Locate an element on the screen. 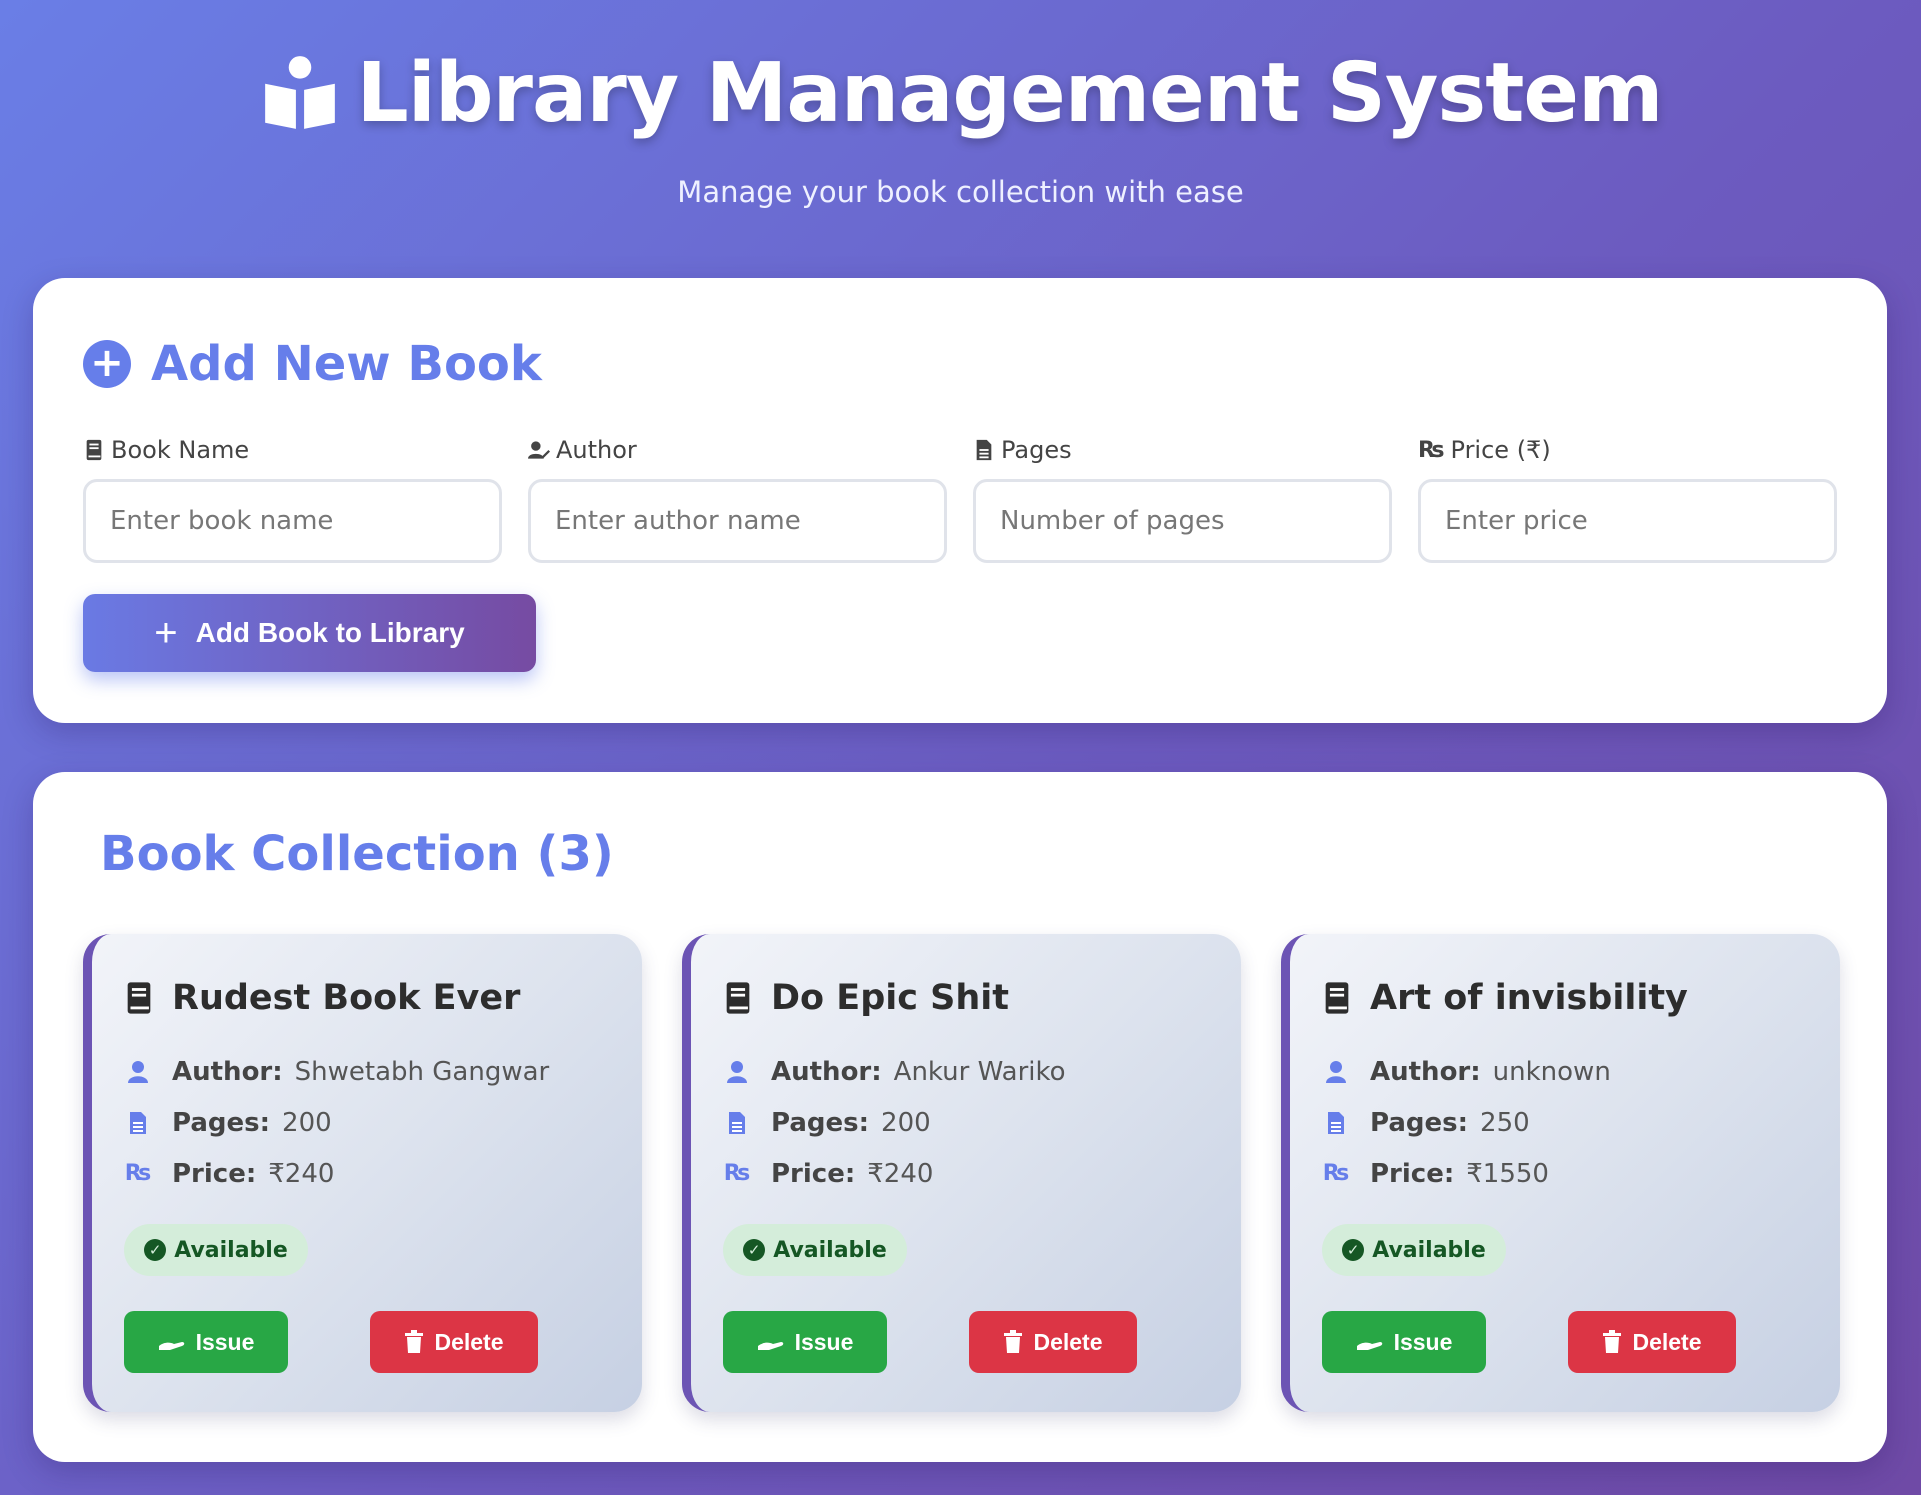 This screenshot has height=1495, width=1921. add-book-button: + Add Book to Library is located at coordinates (309, 633).